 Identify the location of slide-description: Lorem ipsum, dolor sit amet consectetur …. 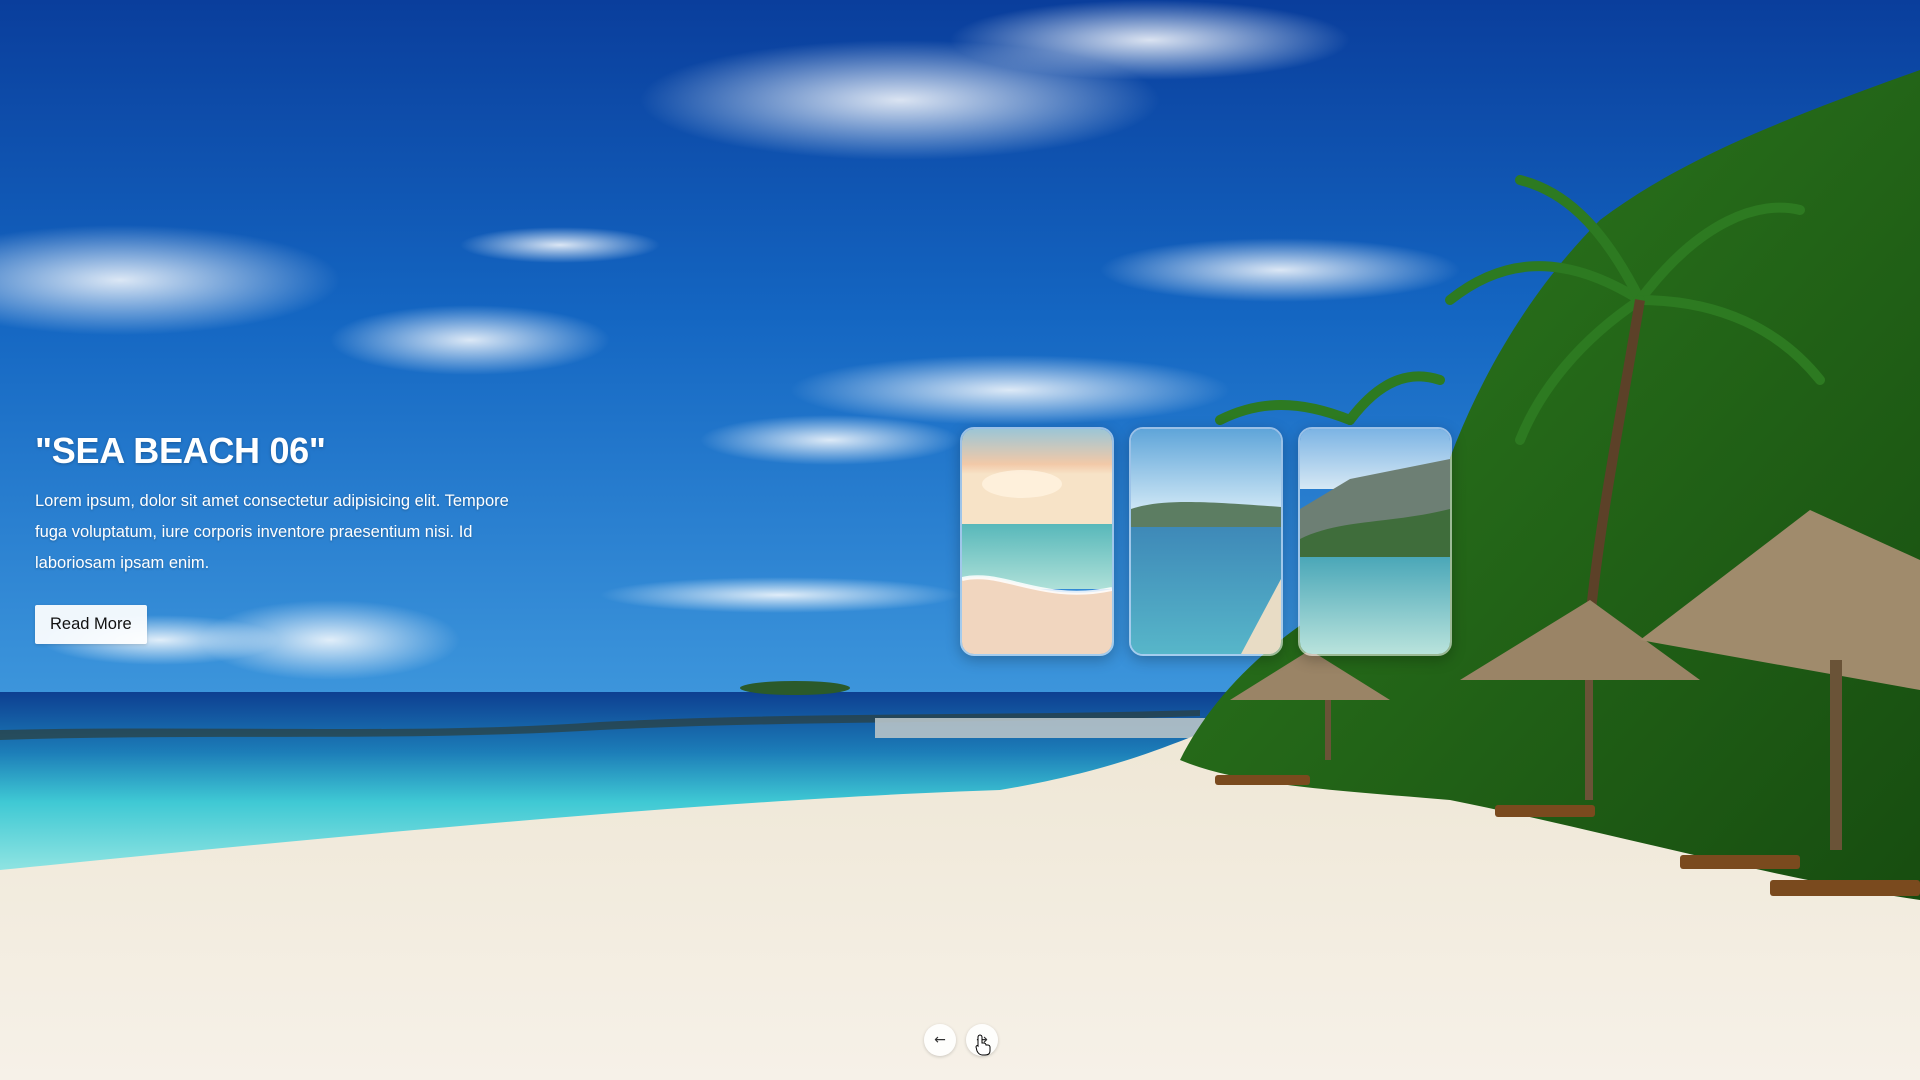
(272, 532).